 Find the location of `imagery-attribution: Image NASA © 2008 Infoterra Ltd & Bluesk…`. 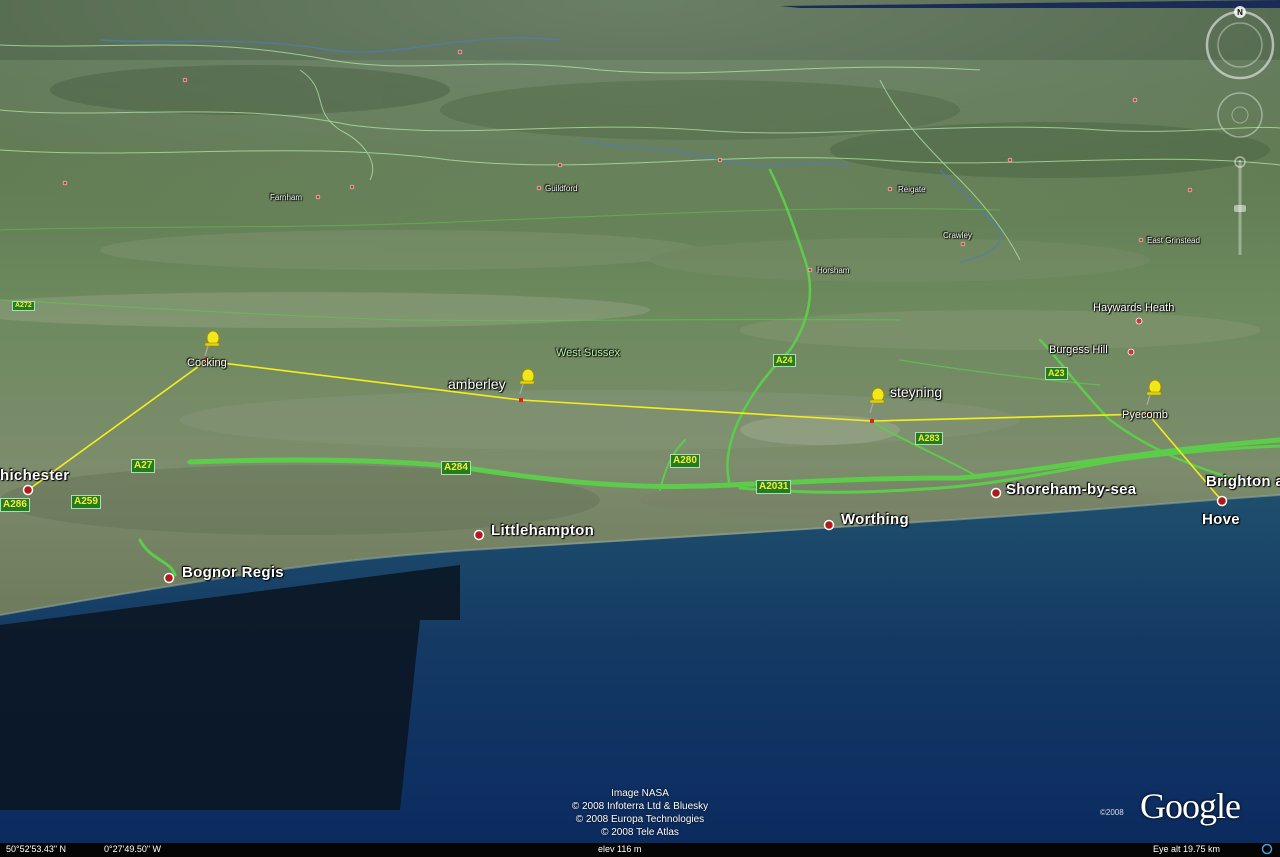

imagery-attribution: Image NASA © 2008 Infoterra Ltd & Bluesk… is located at coordinates (640, 813).